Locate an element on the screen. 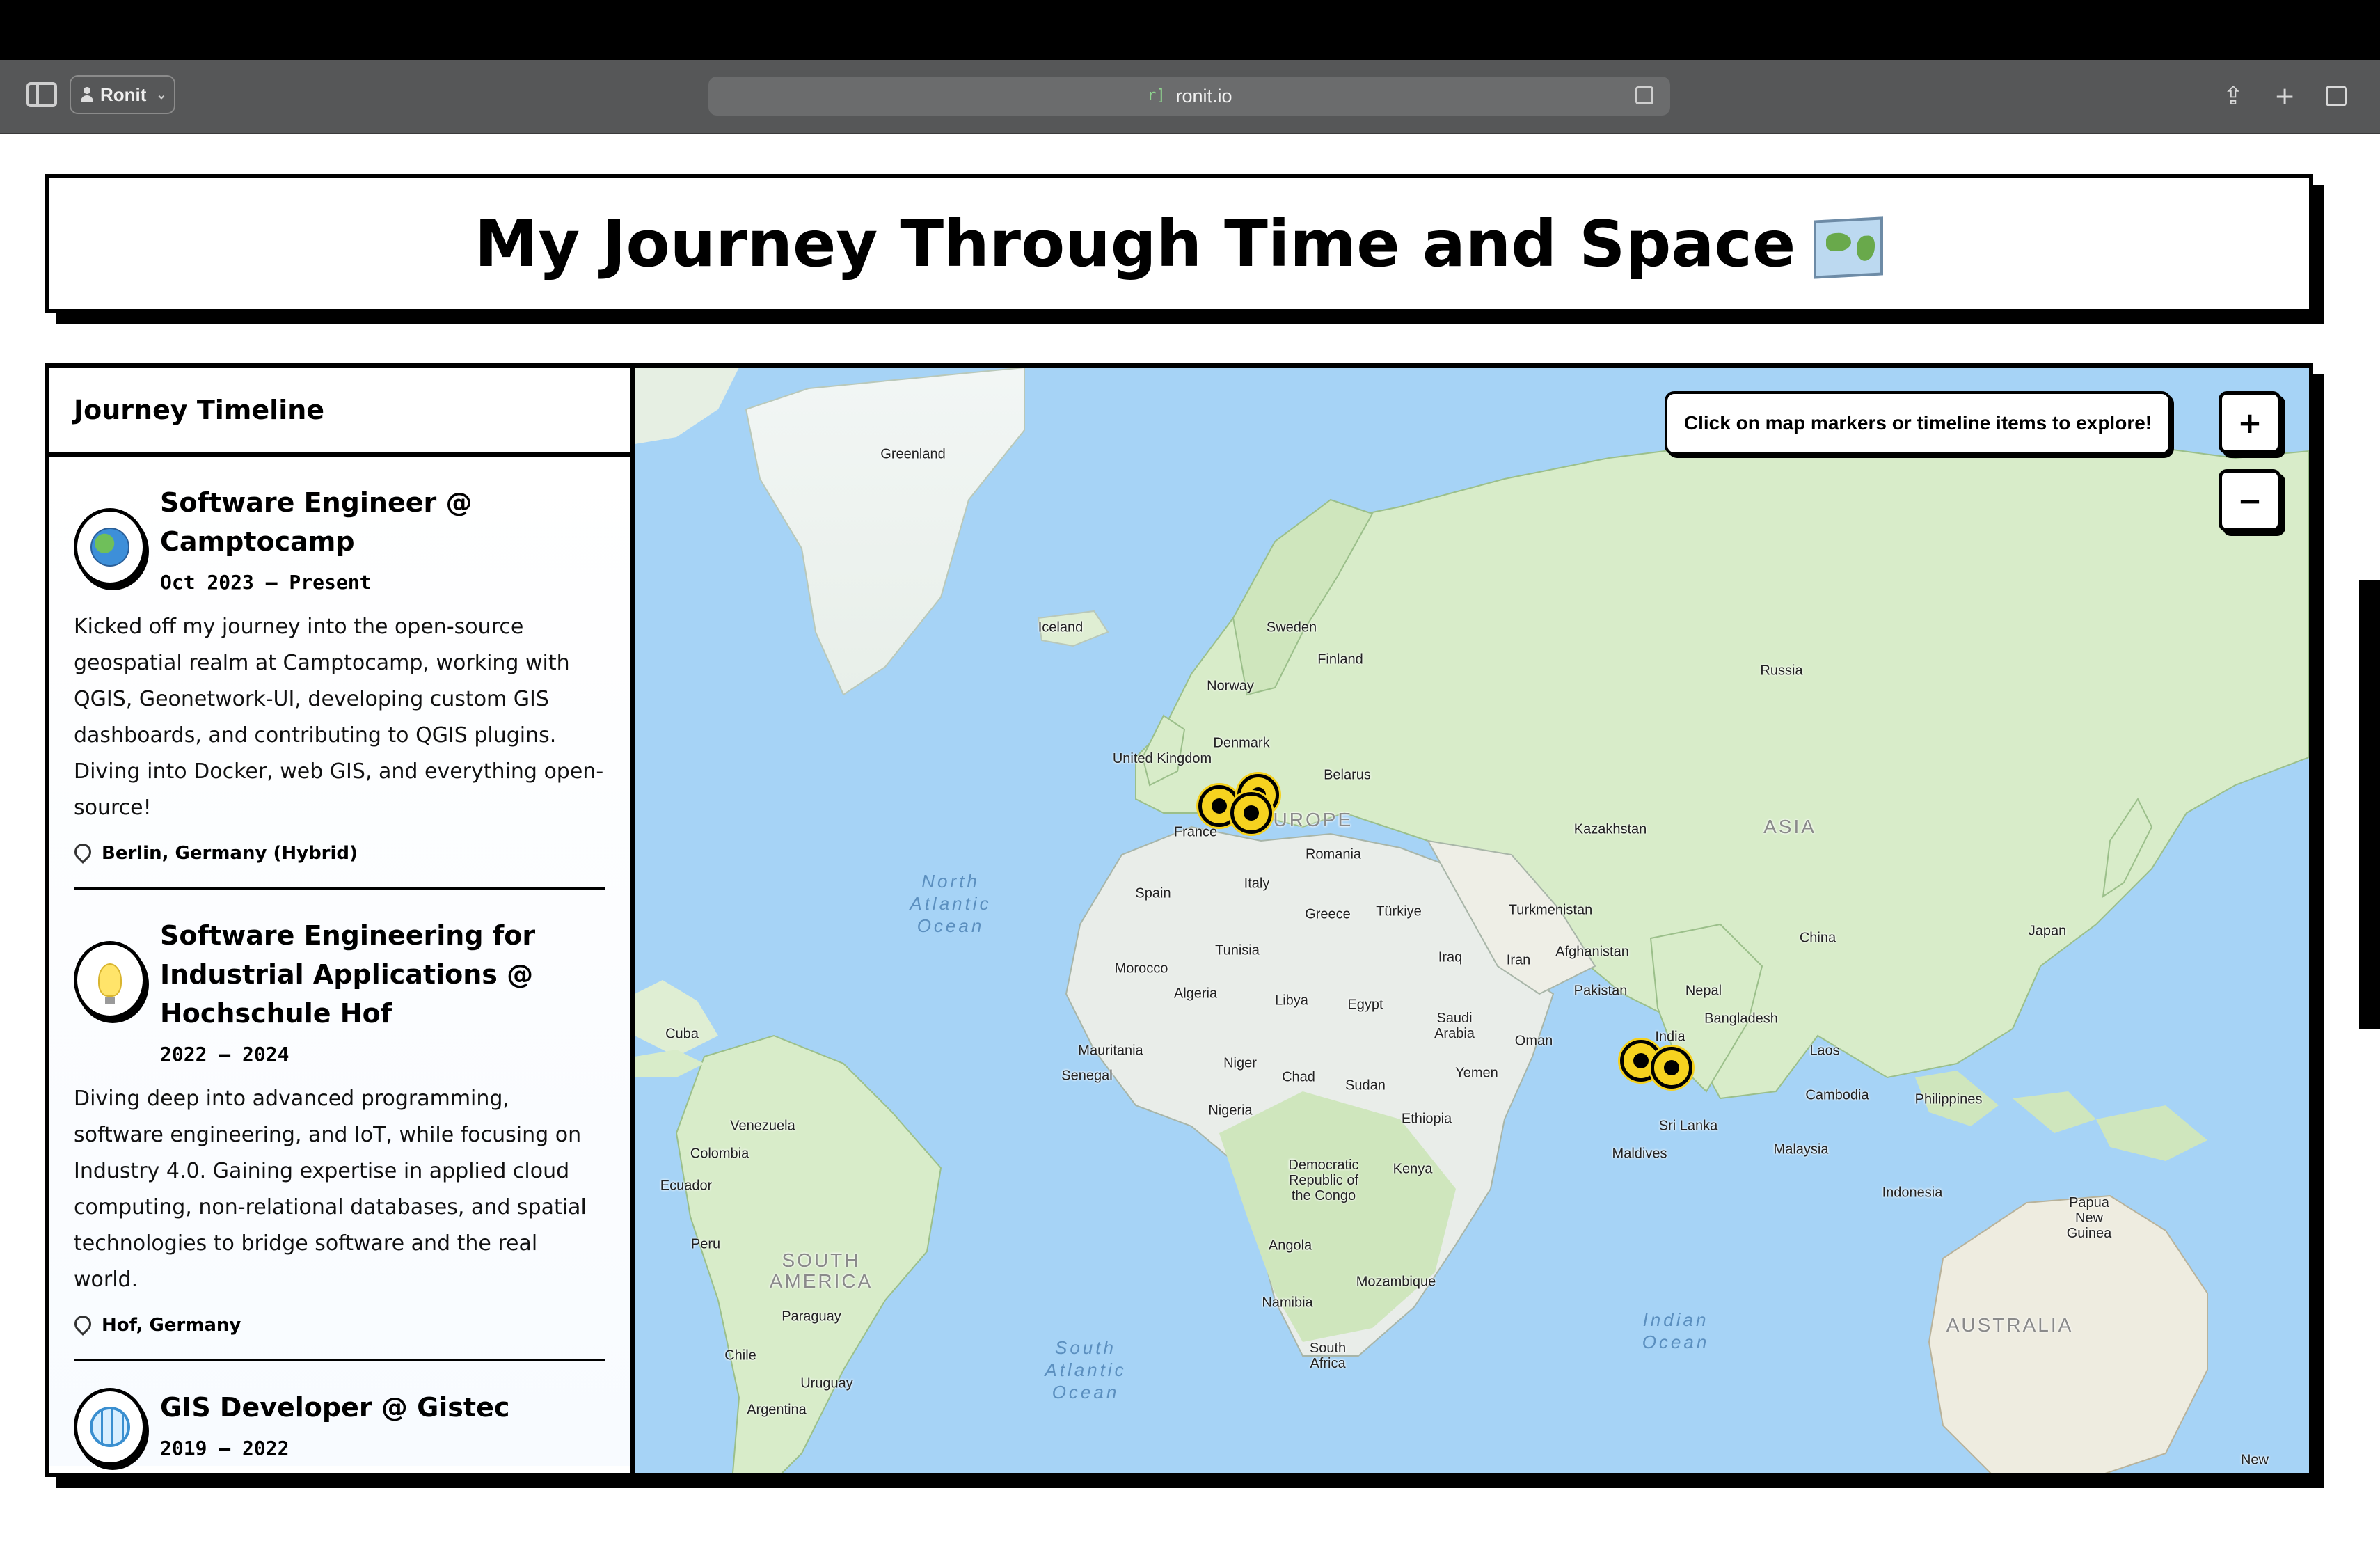 Image resolution: width=2380 pixels, height=1548 pixels. sidebar-title: Journey Timeline is located at coordinates (339, 412).